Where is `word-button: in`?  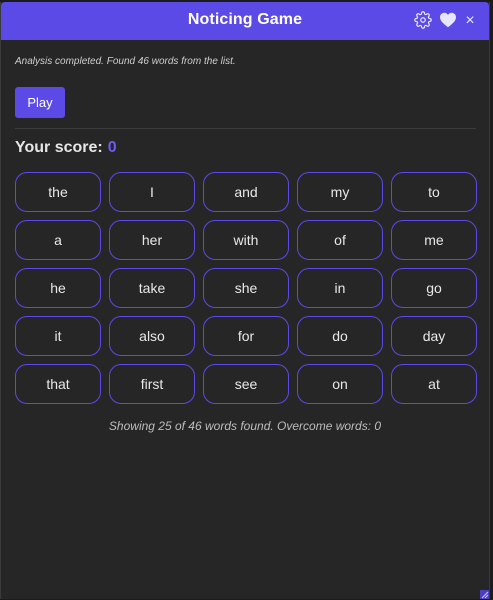
word-button: in is located at coordinates (340, 288).